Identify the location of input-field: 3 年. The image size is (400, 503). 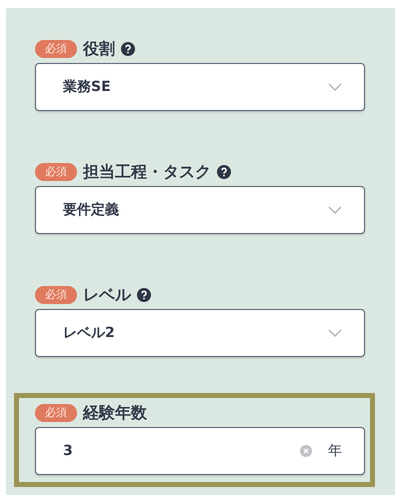
(200, 451).